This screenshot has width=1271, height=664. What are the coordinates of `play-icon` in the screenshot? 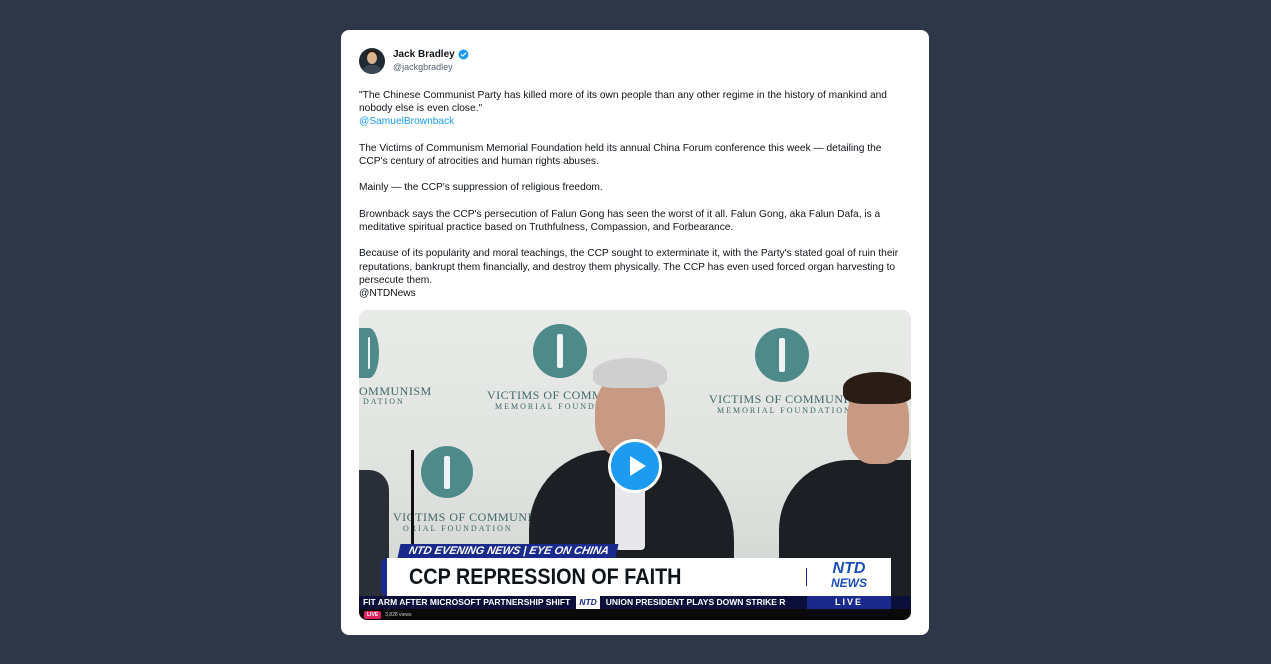 It's located at (635, 466).